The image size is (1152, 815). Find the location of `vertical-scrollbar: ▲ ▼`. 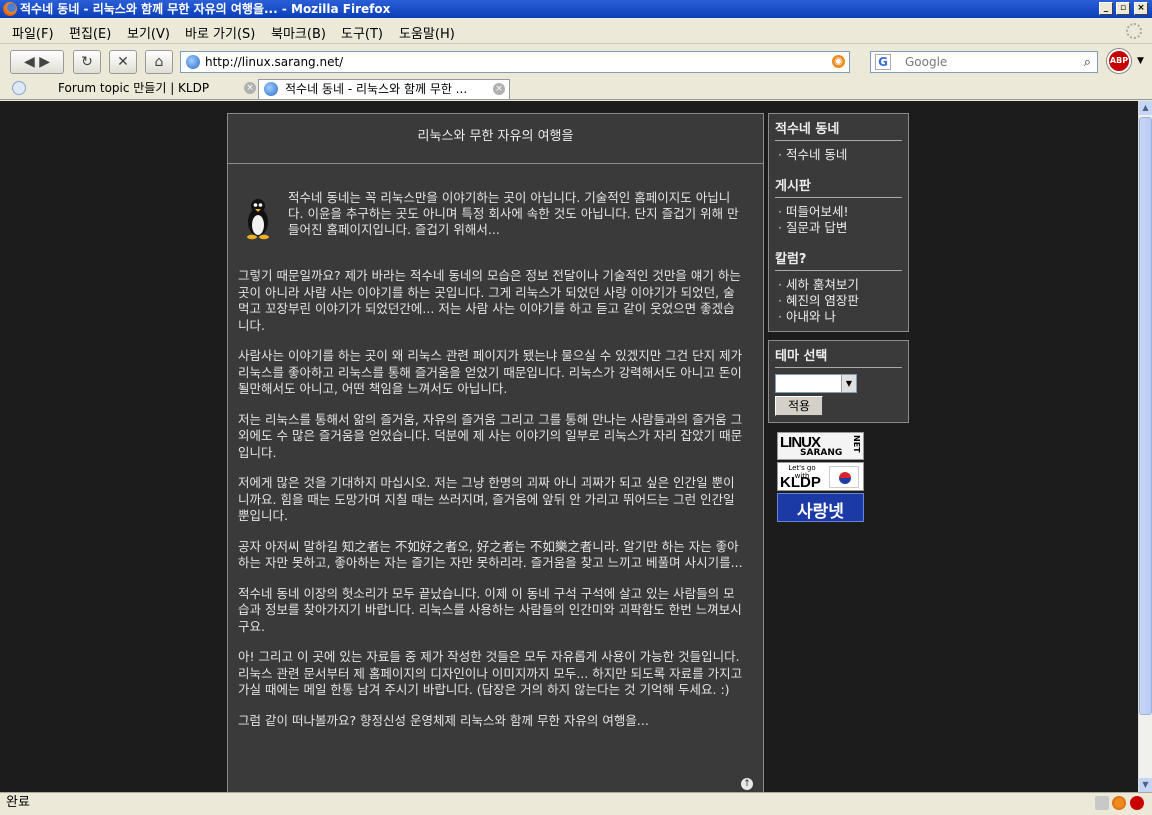

vertical-scrollbar: ▲ ▼ is located at coordinates (1145, 446).